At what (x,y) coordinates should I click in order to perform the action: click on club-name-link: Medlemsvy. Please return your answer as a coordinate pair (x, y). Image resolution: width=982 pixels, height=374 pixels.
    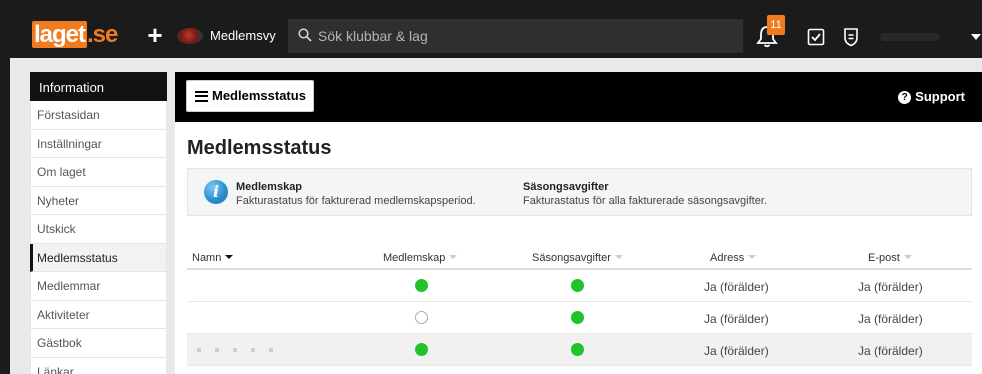
    Looking at the image, I should click on (243, 36).